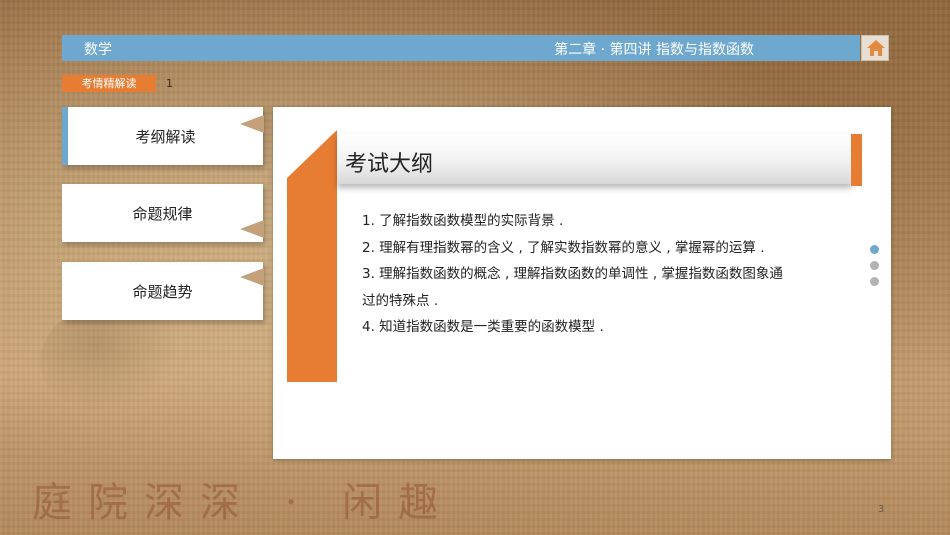  Describe the element at coordinates (400, 300) in the screenshot. I see `list-item: 过的特殊点 .` at that location.